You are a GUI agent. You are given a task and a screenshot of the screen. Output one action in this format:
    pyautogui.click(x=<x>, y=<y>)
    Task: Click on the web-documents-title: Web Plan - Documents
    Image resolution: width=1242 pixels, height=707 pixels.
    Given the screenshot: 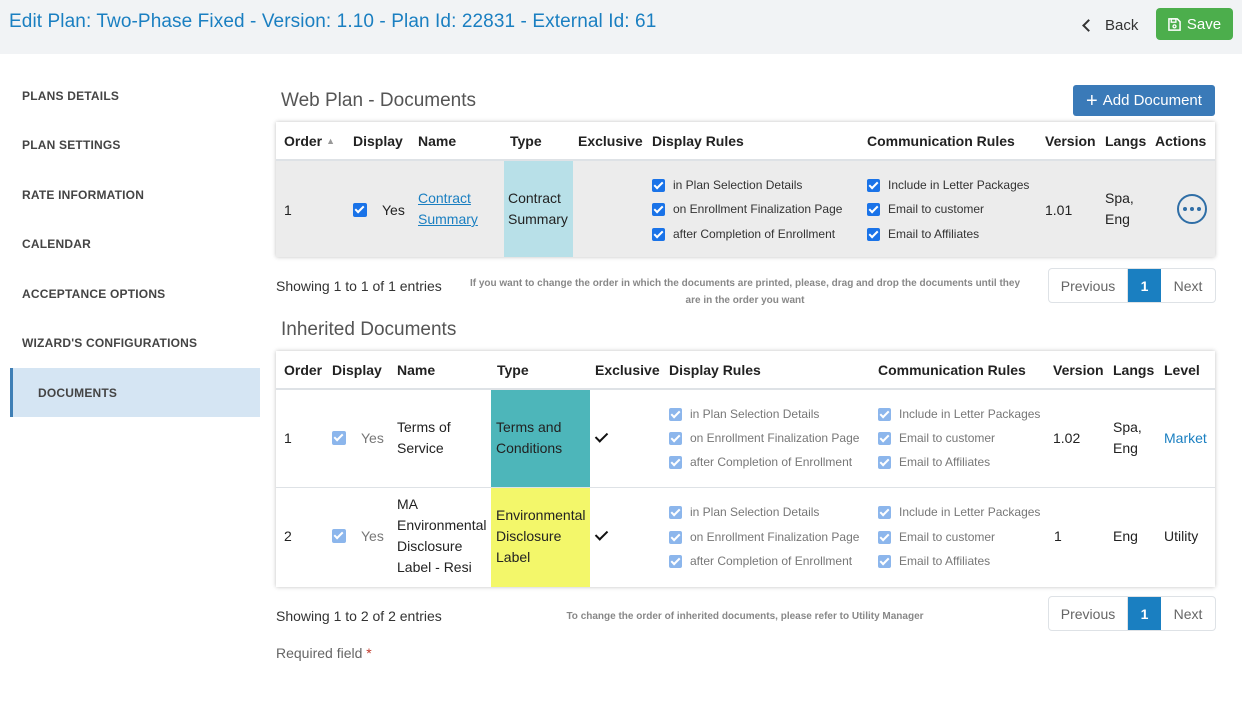 What is the action you would take?
    pyautogui.click(x=379, y=100)
    